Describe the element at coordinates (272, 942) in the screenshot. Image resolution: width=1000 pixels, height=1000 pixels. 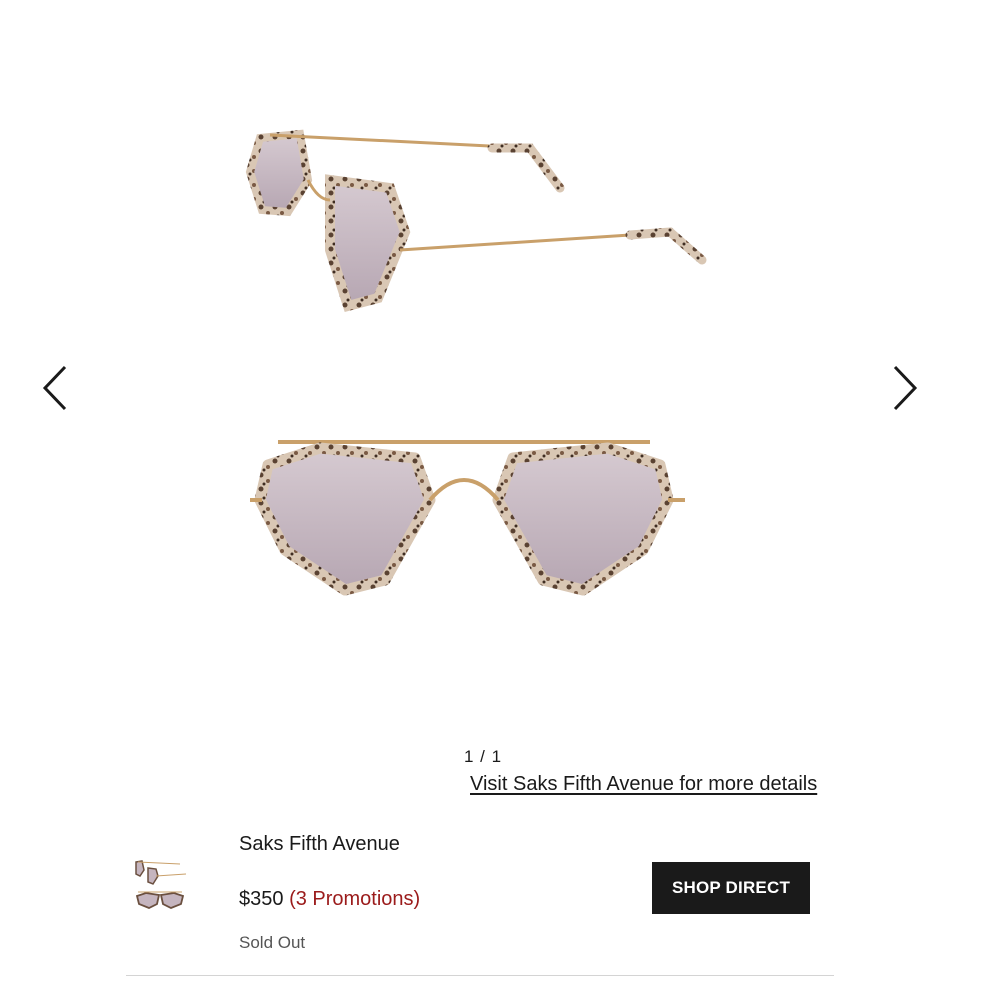
I see `stock-status: Sold Out` at that location.